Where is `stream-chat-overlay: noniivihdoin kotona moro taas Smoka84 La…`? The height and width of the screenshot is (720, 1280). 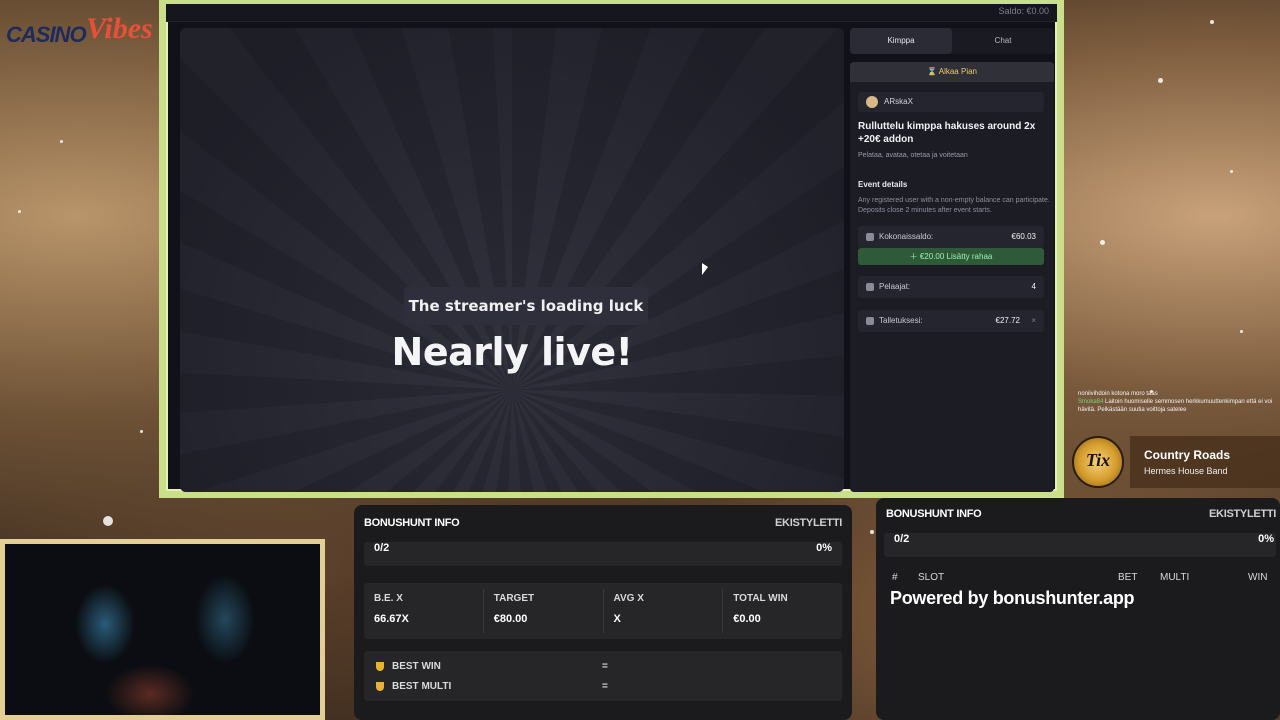 stream-chat-overlay: noniivihdoin kotona moro taas Smoka84 La… is located at coordinates (1178, 402).